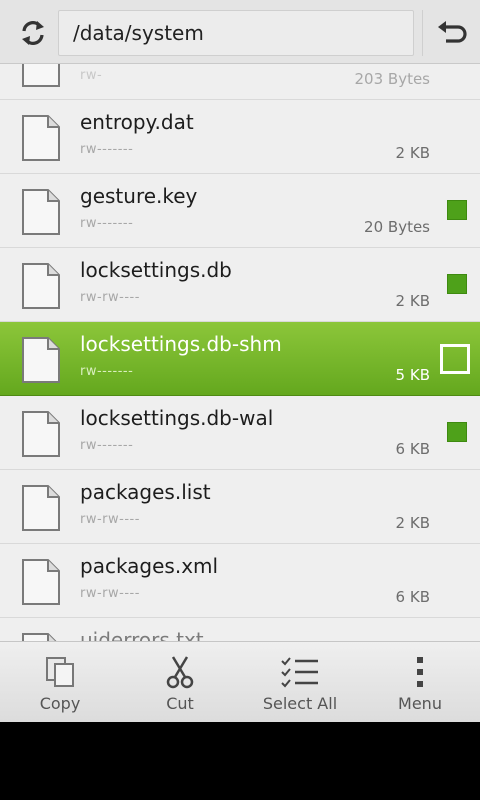  I want to click on menu-button: Menu, so click(420, 682).